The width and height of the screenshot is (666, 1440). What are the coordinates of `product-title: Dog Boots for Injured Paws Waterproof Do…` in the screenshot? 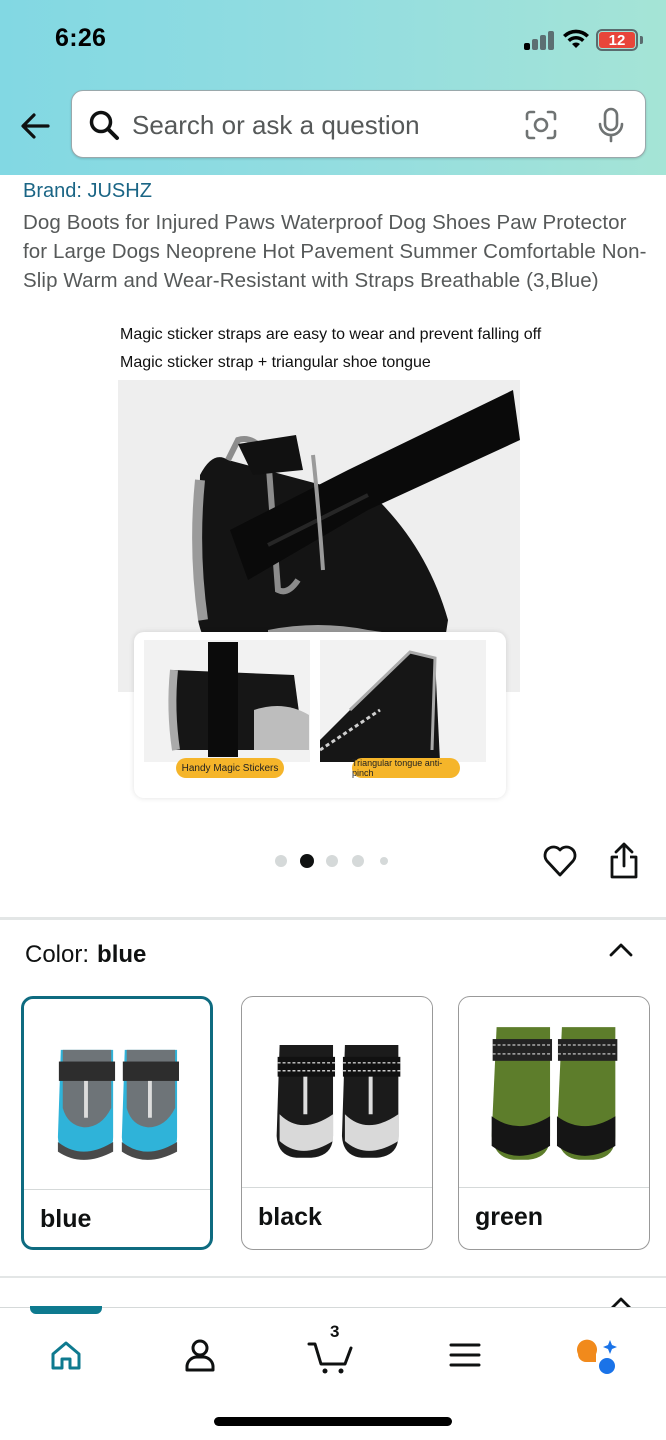 It's located at (335, 251).